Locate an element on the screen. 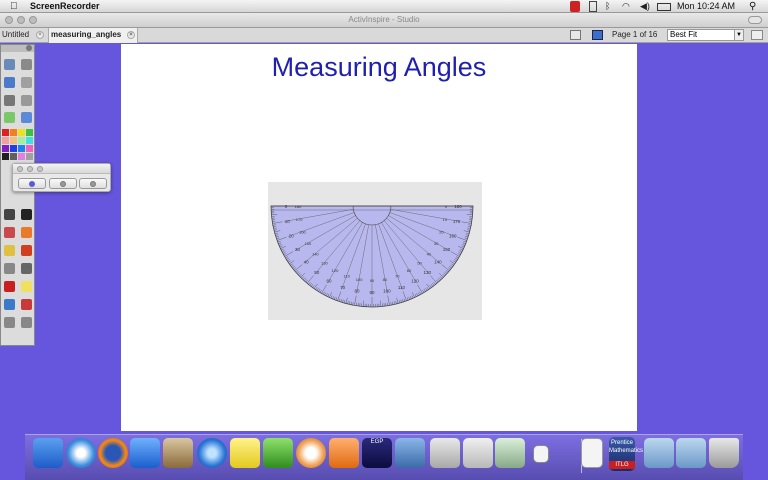 The width and height of the screenshot is (768, 480). pointer-tool-icon is located at coordinates (9, 214).